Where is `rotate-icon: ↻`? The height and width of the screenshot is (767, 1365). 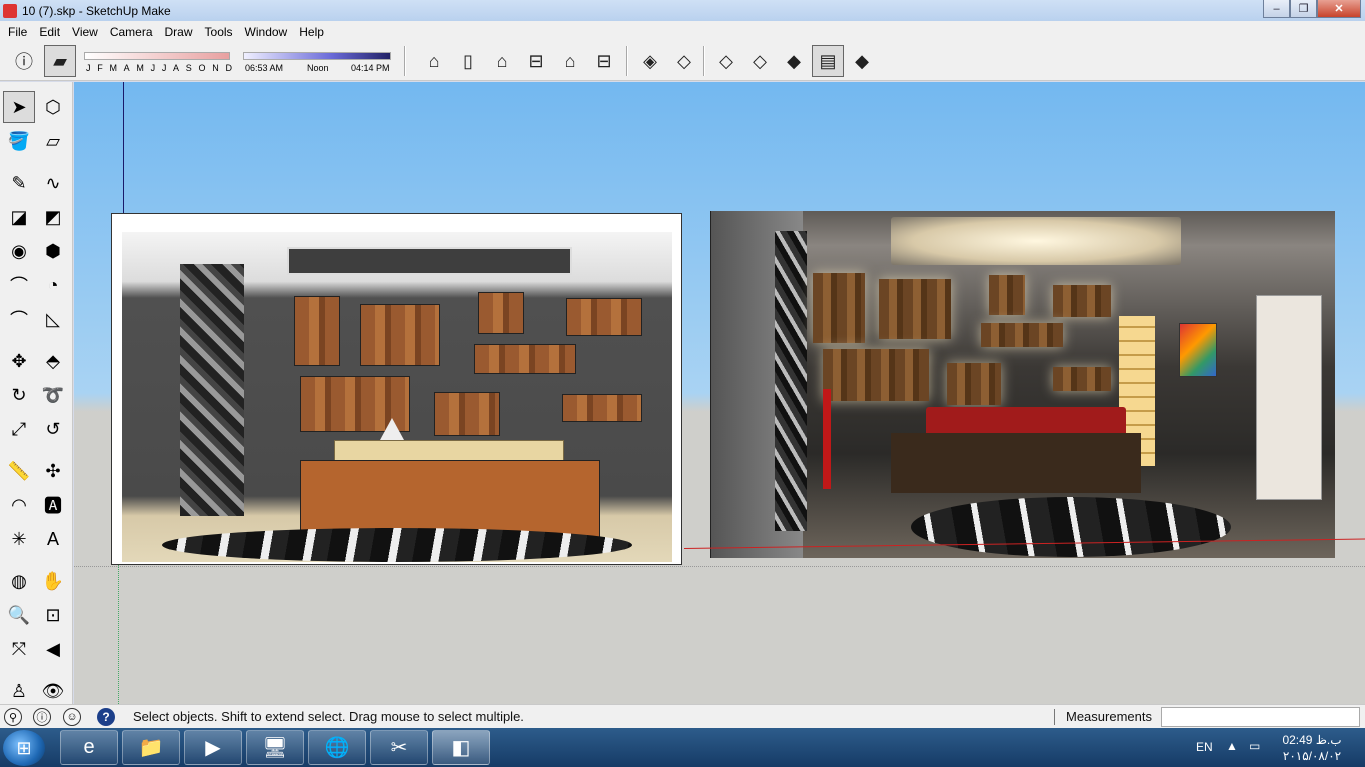 rotate-icon: ↻ is located at coordinates (19, 395).